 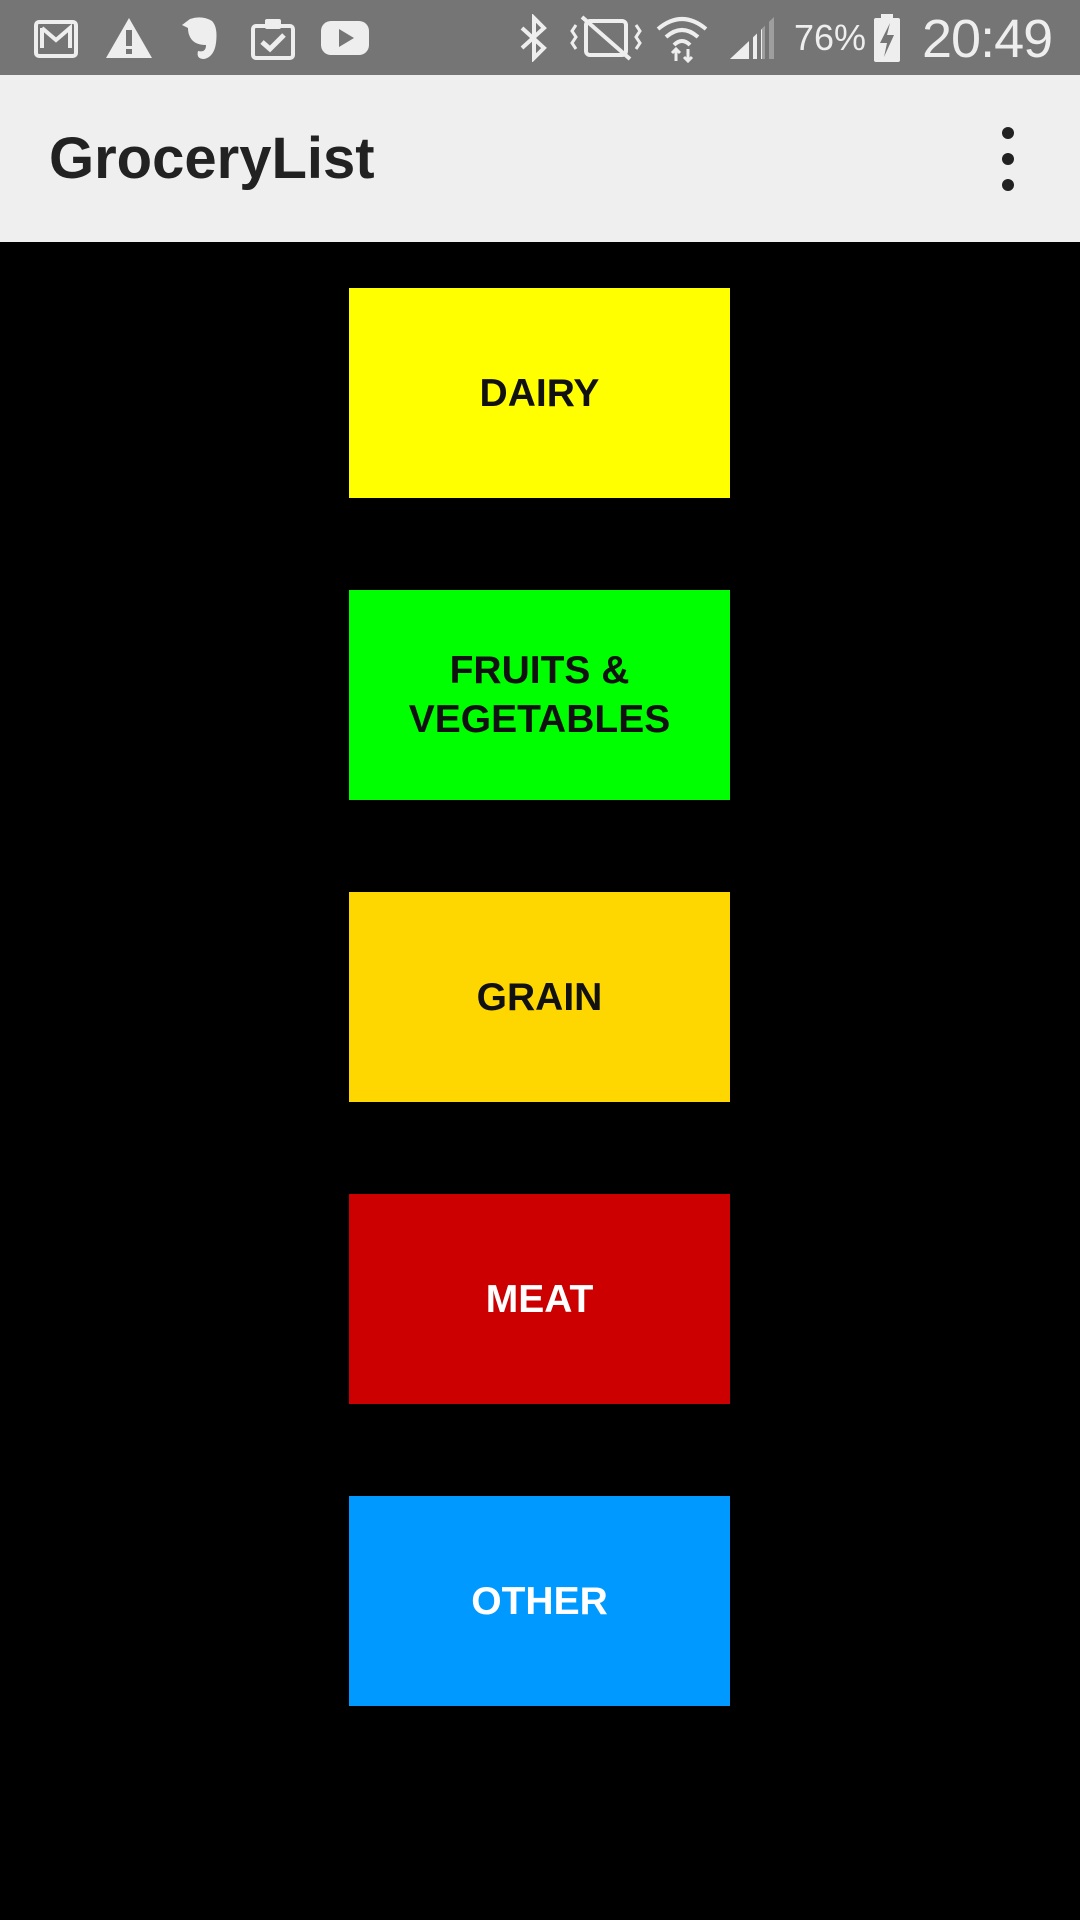 I want to click on status-bar: 76% 20:49, so click(x=540, y=37).